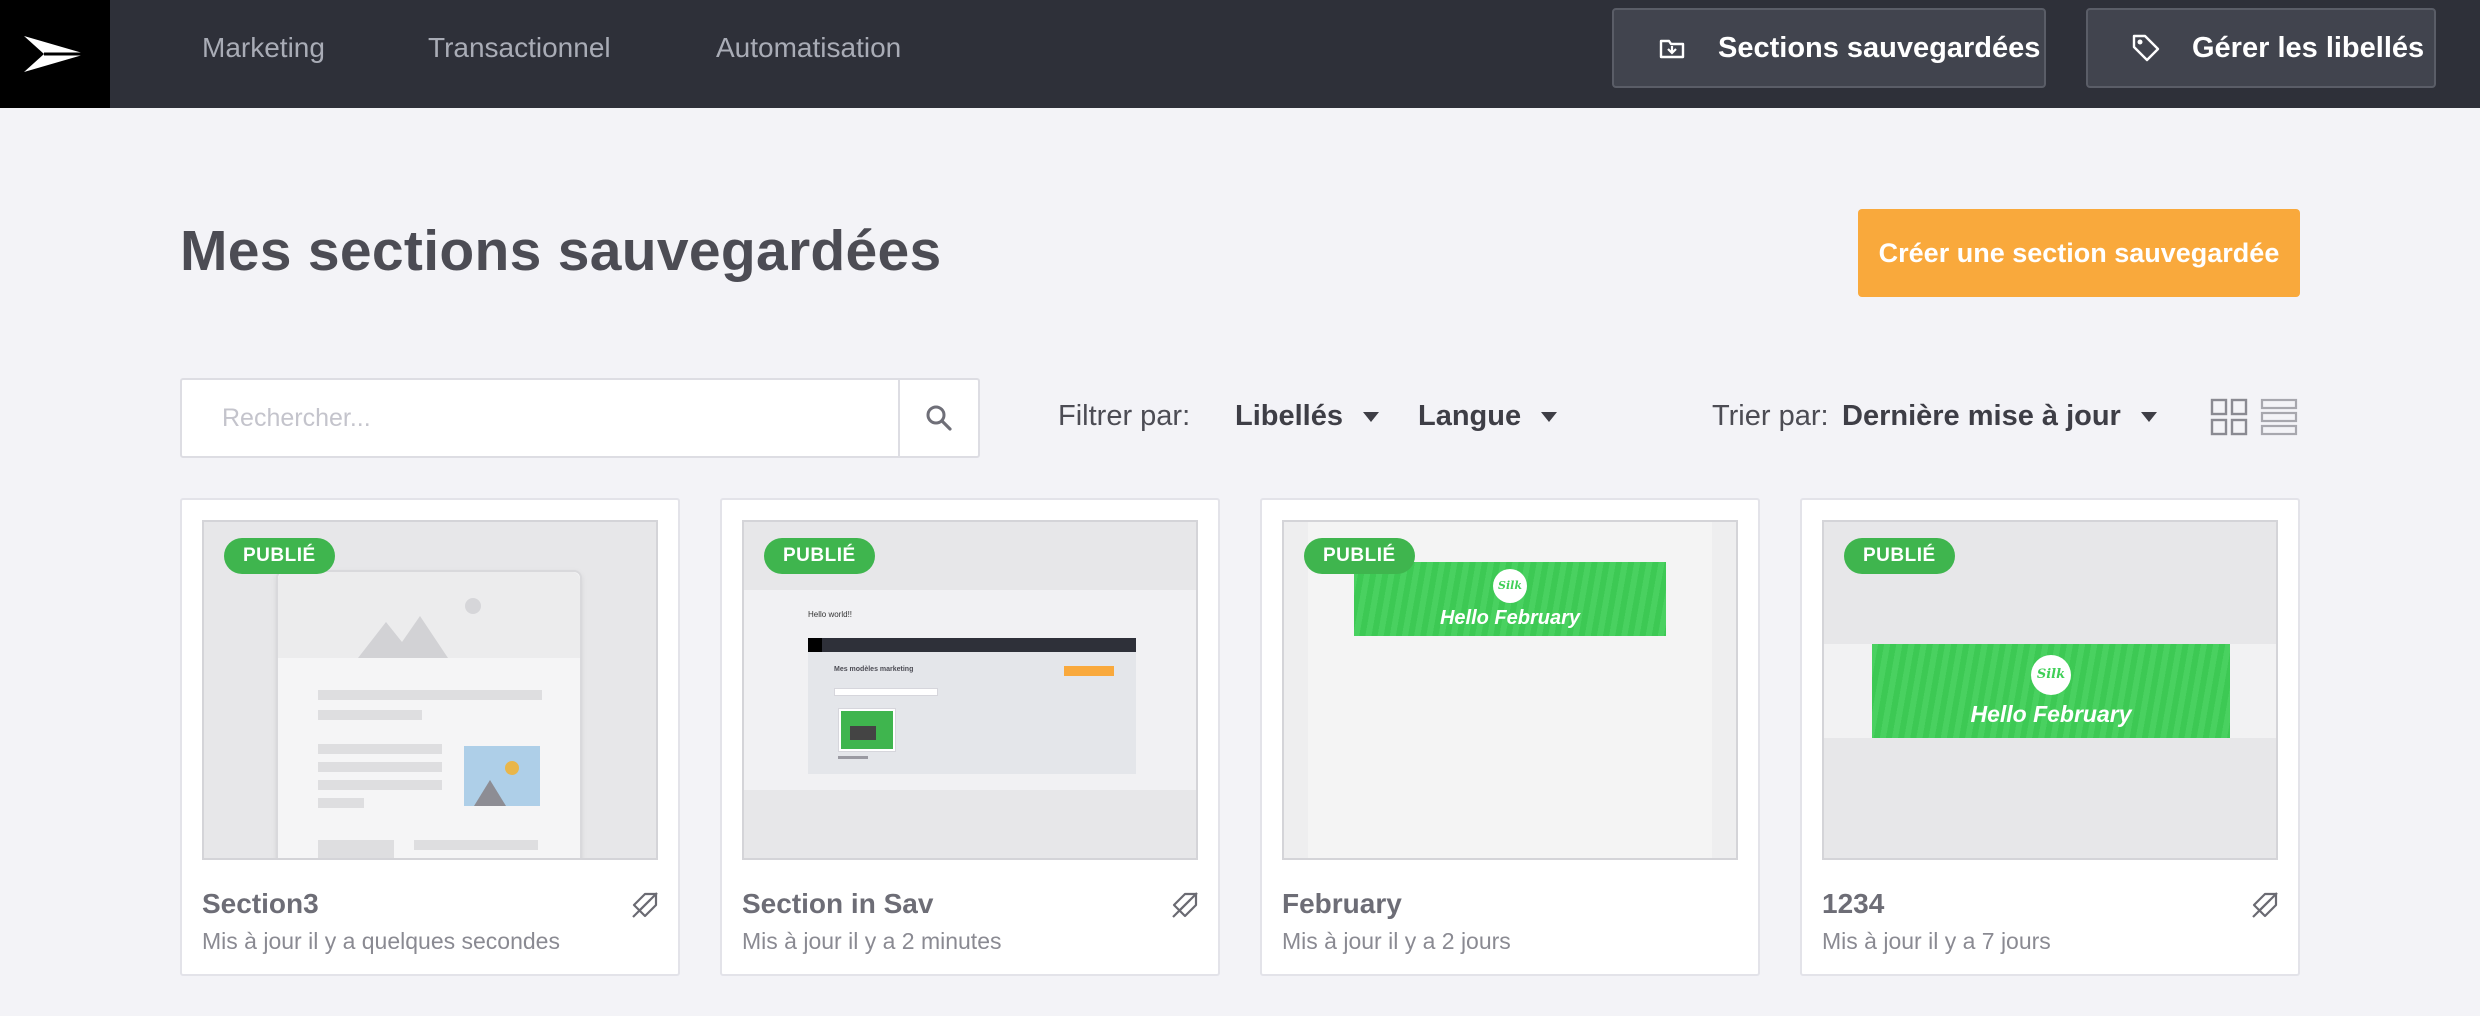  Describe the element at coordinates (381, 941) in the screenshot. I see `section-updated: Mis à jour il y a quelques secondes` at that location.